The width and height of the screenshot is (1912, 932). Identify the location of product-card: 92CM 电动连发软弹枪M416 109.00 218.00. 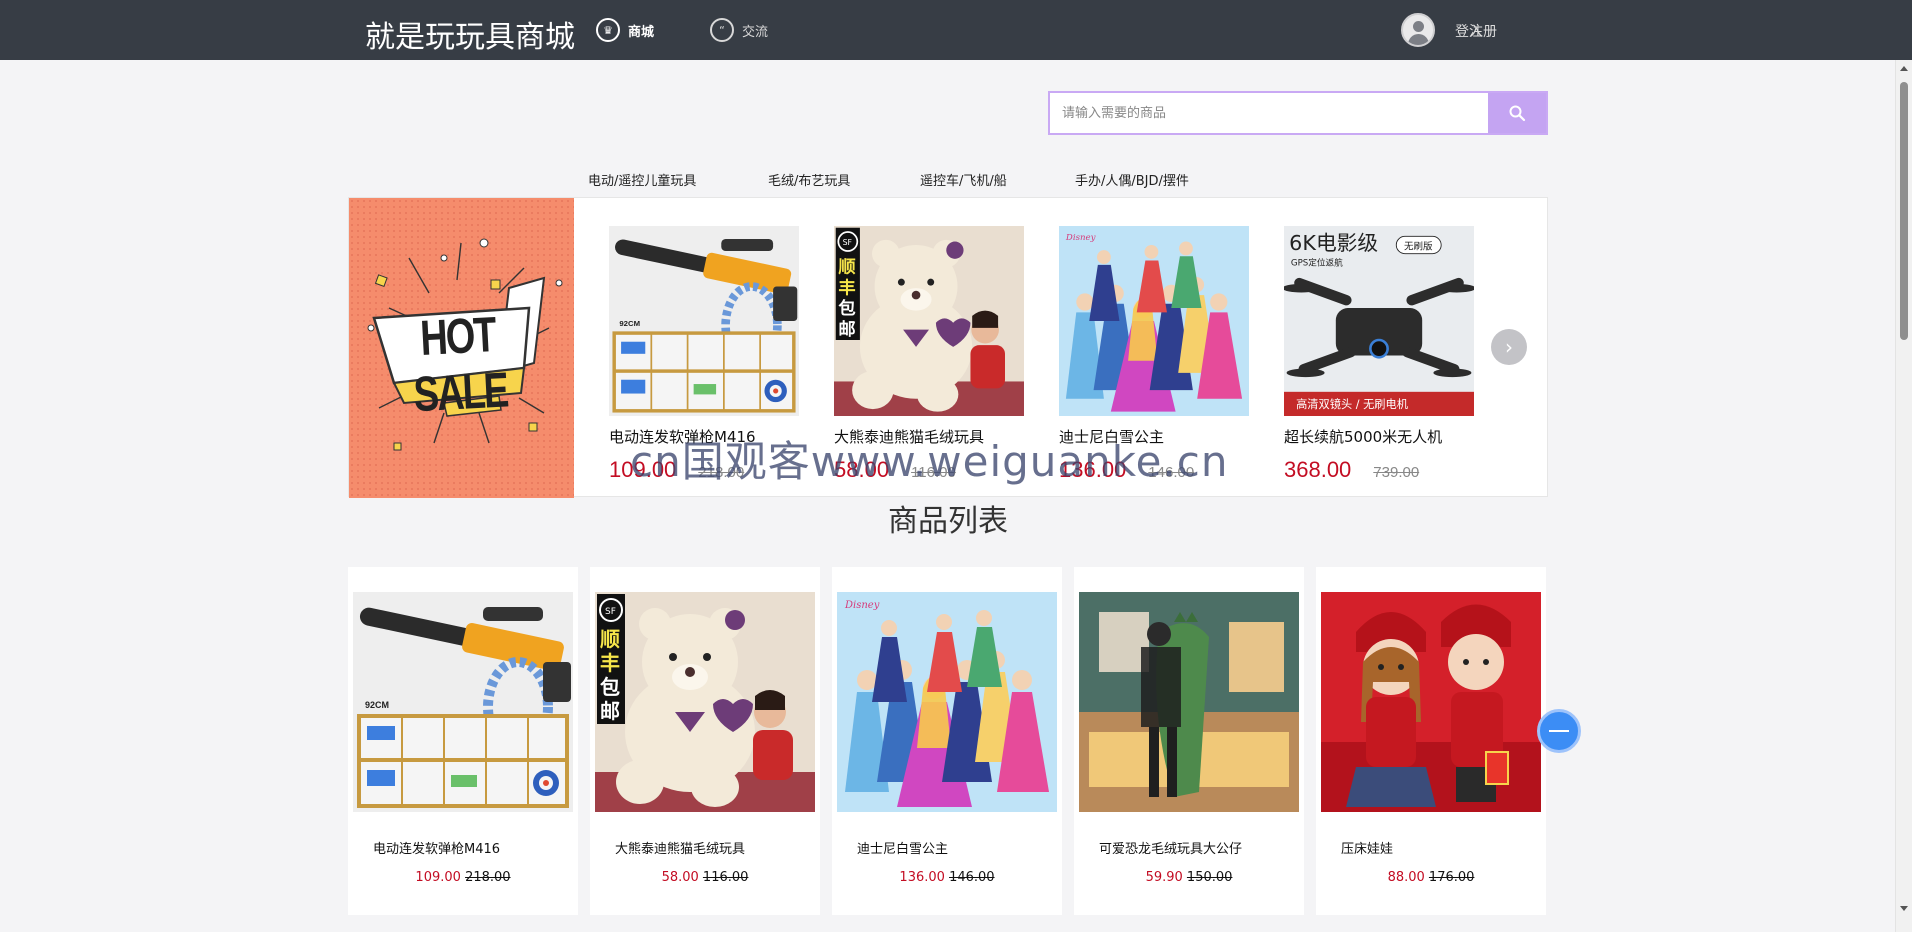
(463, 741).